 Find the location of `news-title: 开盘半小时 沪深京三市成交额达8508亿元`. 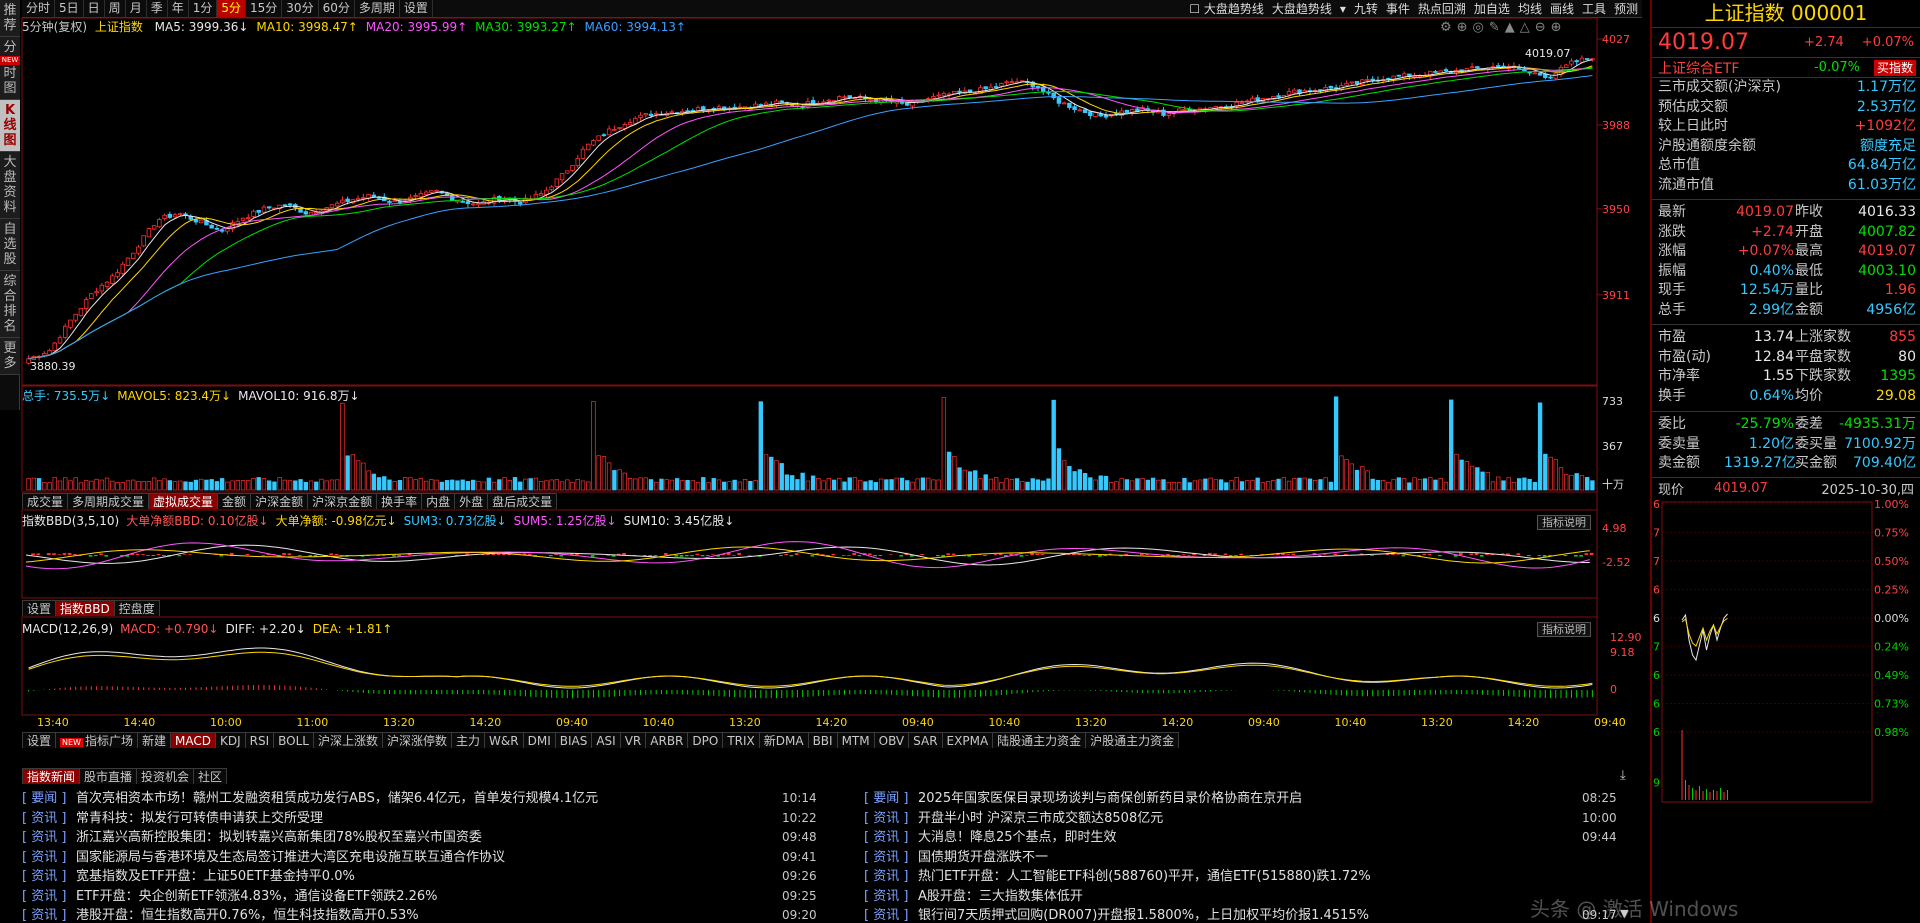

news-title: 开盘半小时 沪深京三市成交额达8508亿元 is located at coordinates (1040, 818).